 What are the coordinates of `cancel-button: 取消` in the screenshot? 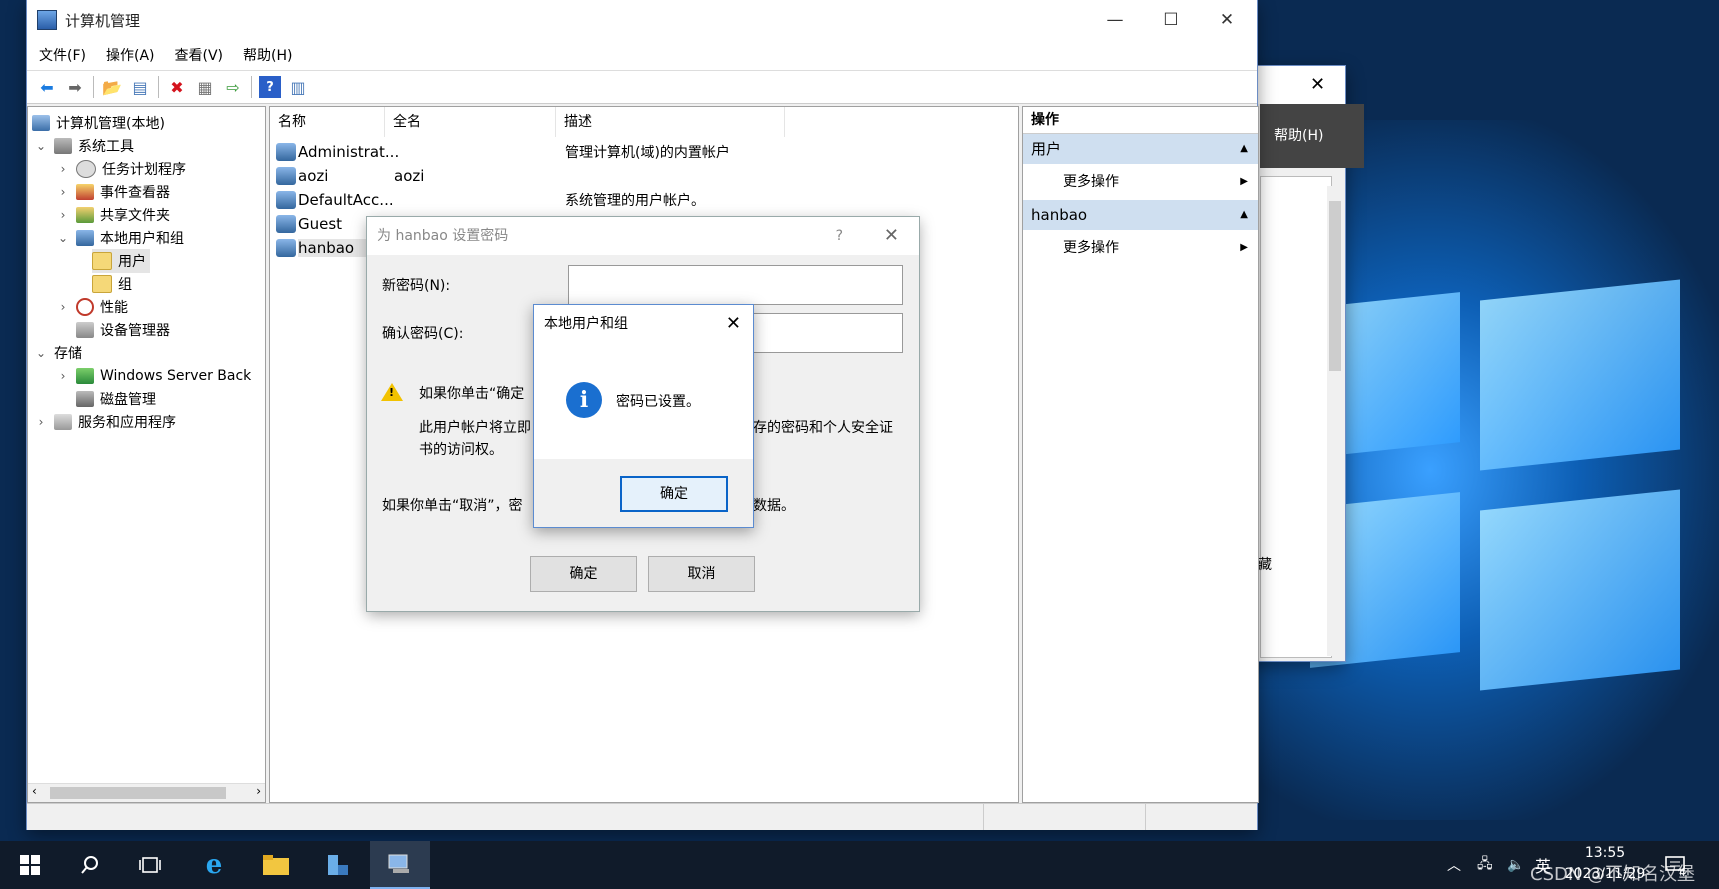 It's located at (701, 574).